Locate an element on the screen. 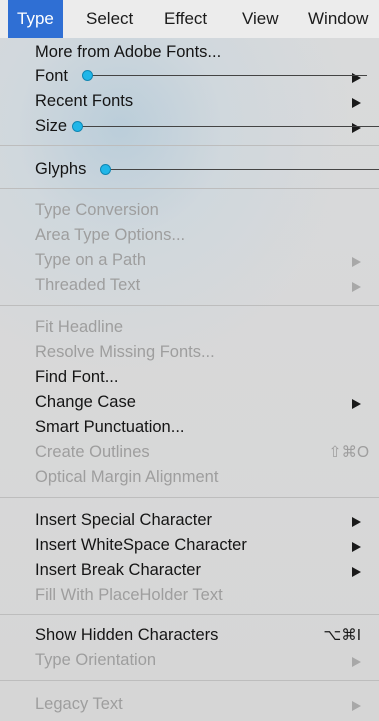 The height and width of the screenshot is (721, 379). menubar-window: Window is located at coordinates (338, 19).